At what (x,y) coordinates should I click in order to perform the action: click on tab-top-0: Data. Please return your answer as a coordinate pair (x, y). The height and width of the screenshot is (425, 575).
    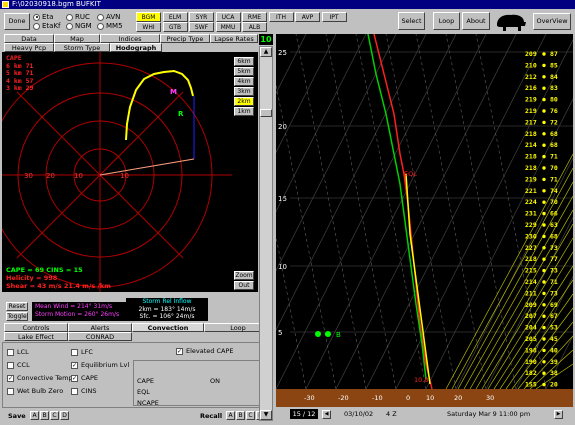
    Looking at the image, I should click on (29, 38).